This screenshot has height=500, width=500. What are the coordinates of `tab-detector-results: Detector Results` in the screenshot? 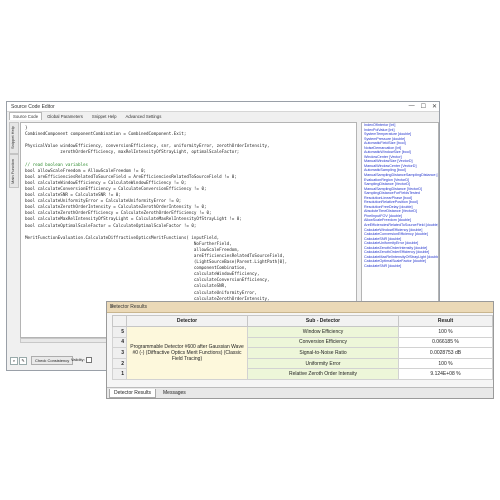 It's located at (132, 393).